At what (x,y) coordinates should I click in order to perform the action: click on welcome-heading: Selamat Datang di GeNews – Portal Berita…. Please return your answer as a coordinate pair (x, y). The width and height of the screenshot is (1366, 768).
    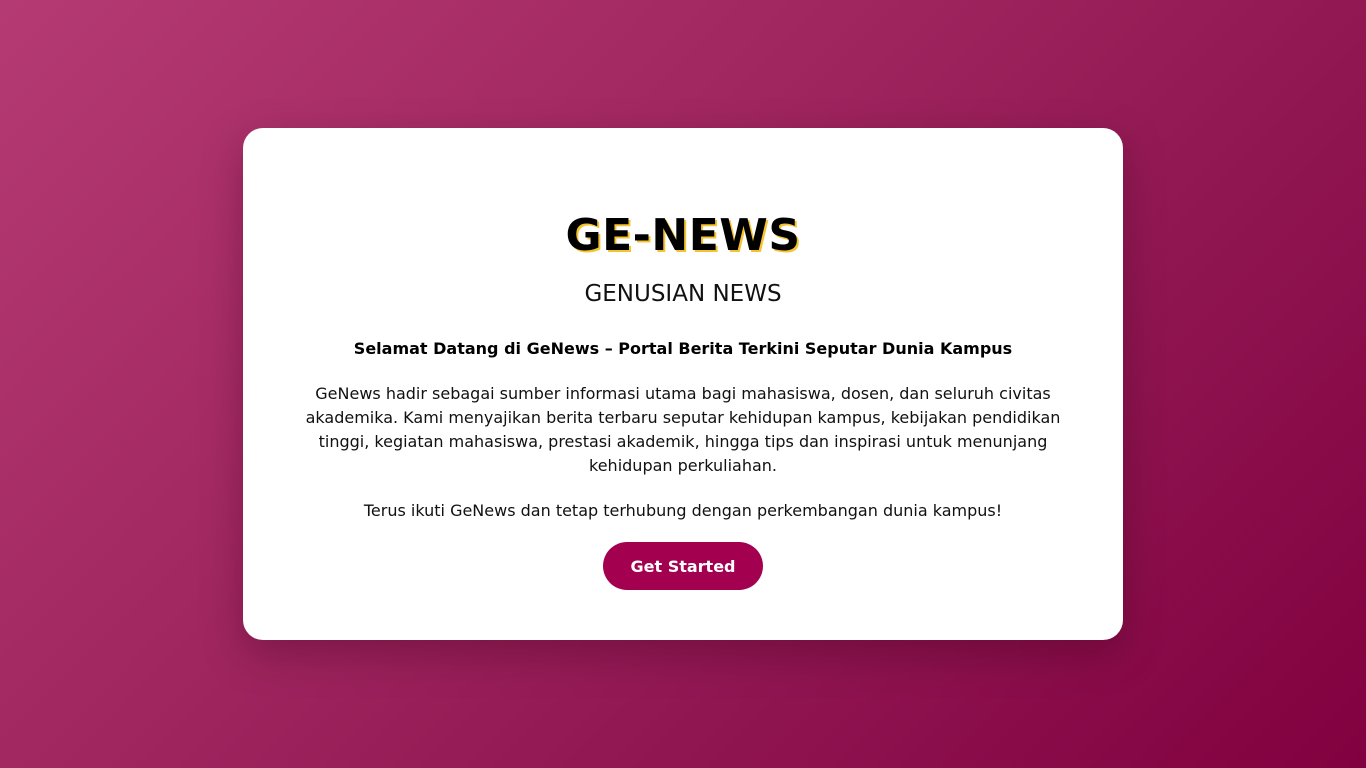
    Looking at the image, I should click on (683, 348).